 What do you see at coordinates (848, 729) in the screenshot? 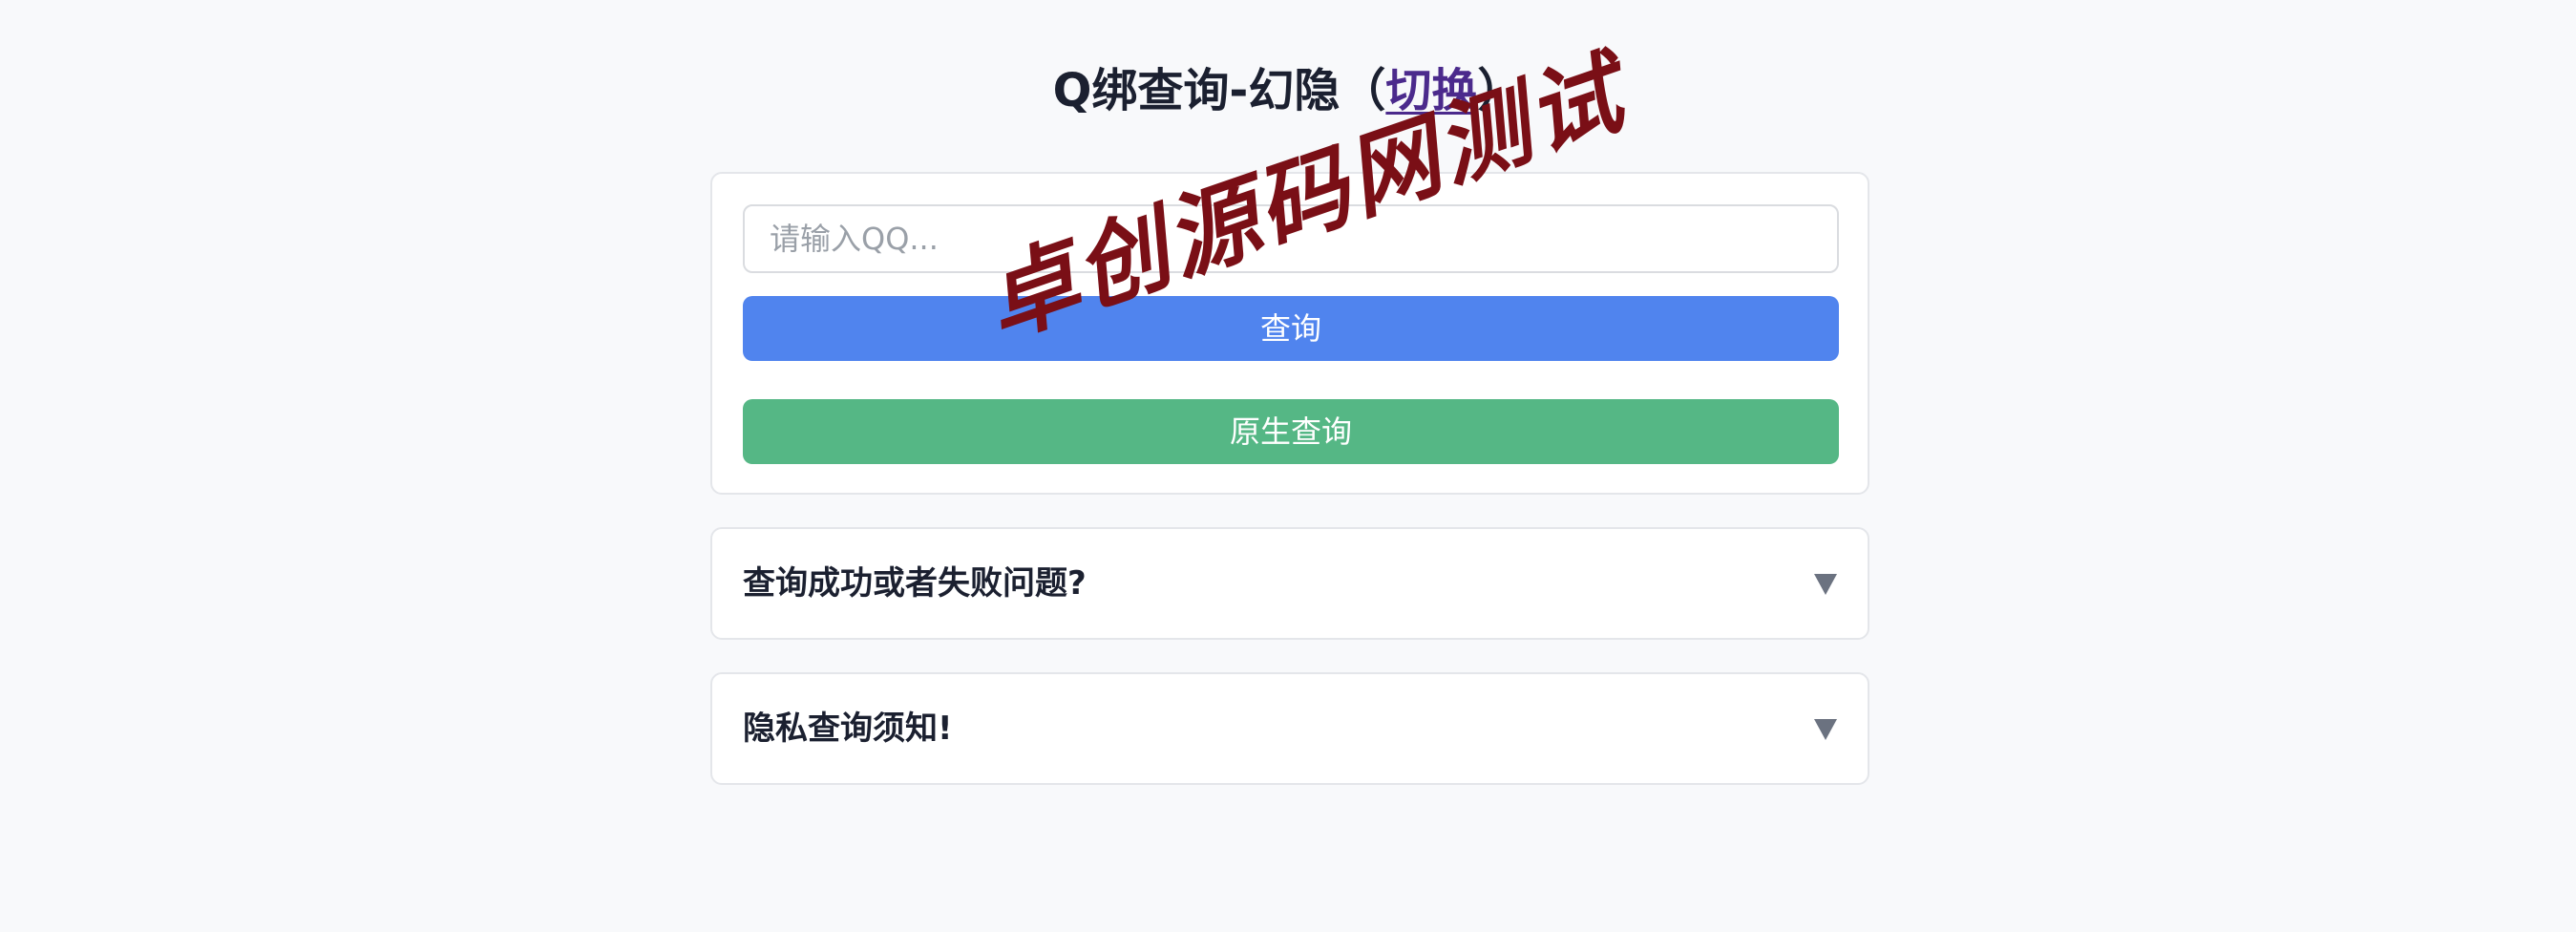
I see `faq-title: 隐私查询须知!` at bounding box center [848, 729].